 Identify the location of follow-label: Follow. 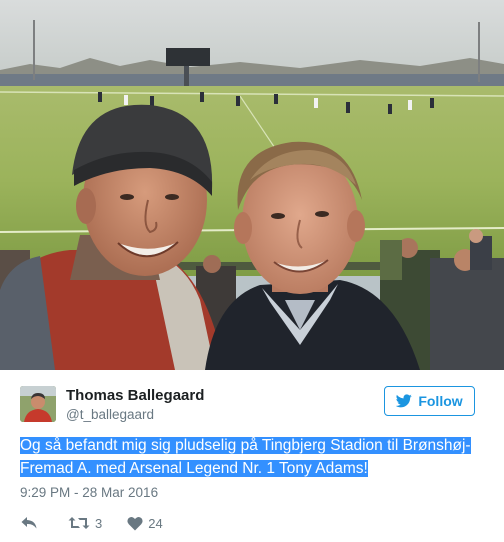
(440, 401).